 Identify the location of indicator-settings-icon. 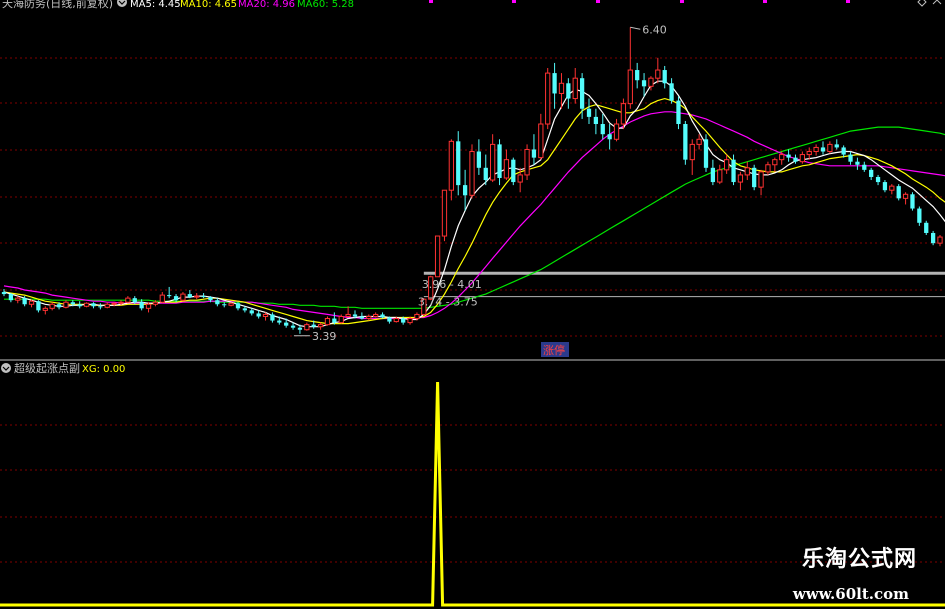
(6, 368).